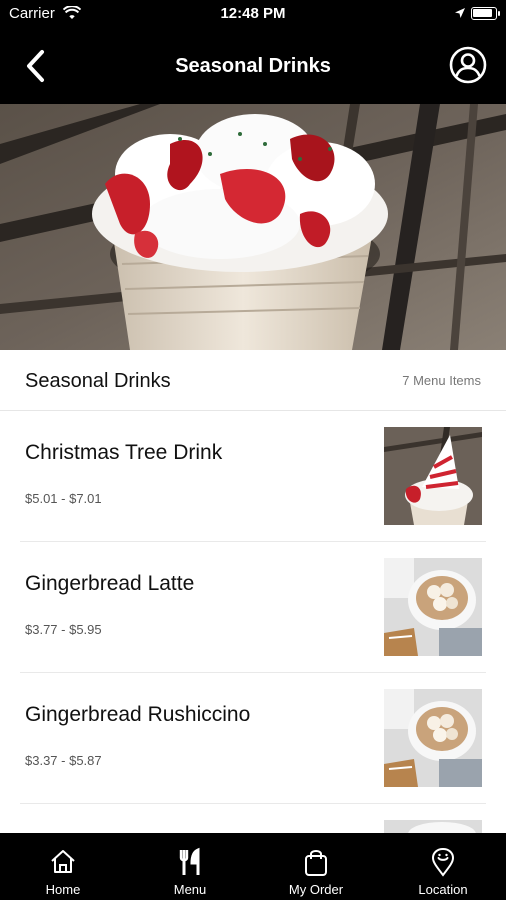 This screenshot has width=506, height=900. I want to click on shopping-bag-icon, so click(316, 863).